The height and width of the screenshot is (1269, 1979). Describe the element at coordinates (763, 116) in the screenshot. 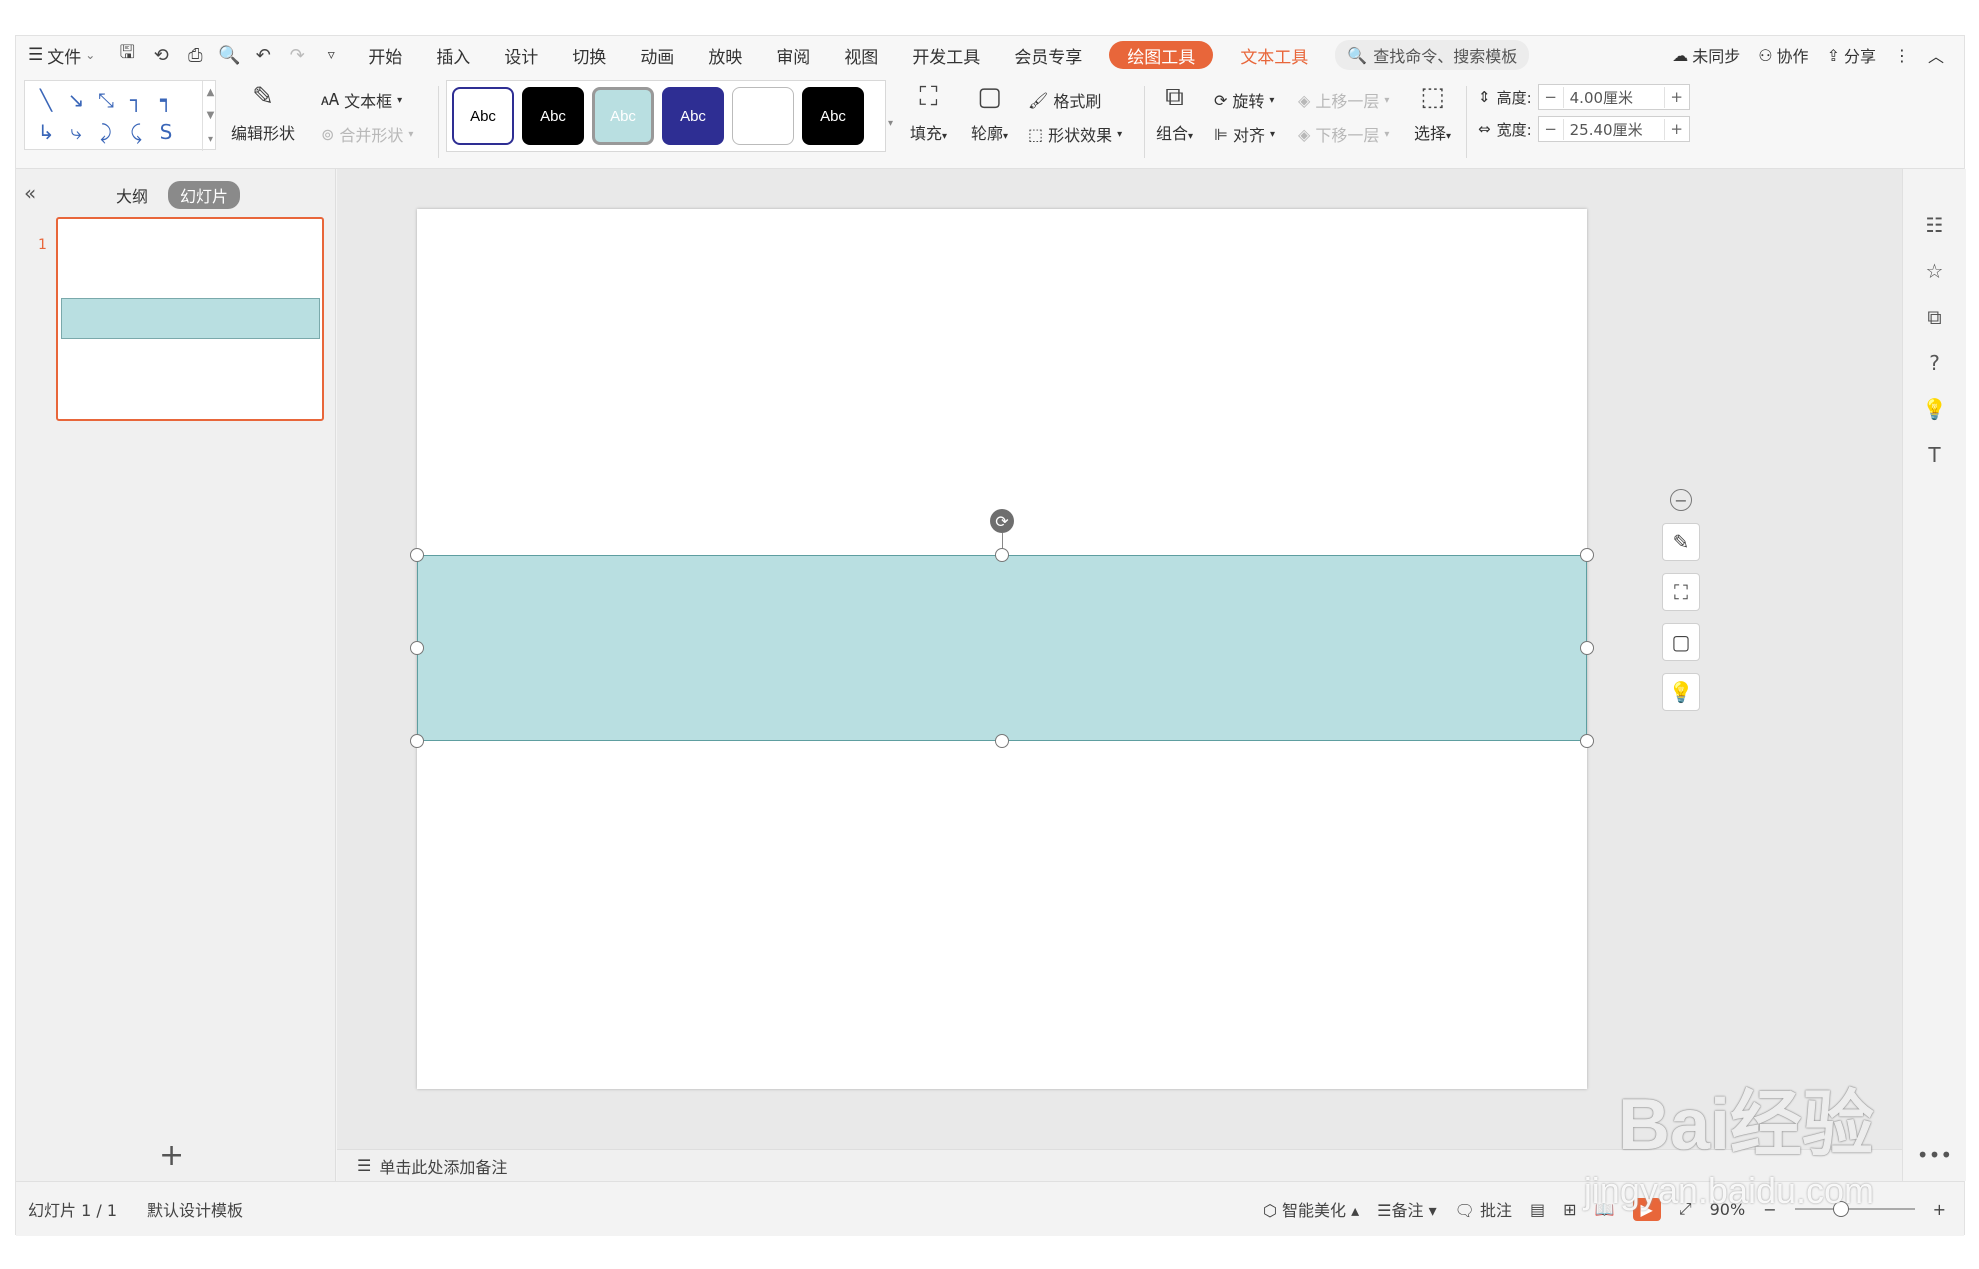

I see `style-preset-white` at that location.